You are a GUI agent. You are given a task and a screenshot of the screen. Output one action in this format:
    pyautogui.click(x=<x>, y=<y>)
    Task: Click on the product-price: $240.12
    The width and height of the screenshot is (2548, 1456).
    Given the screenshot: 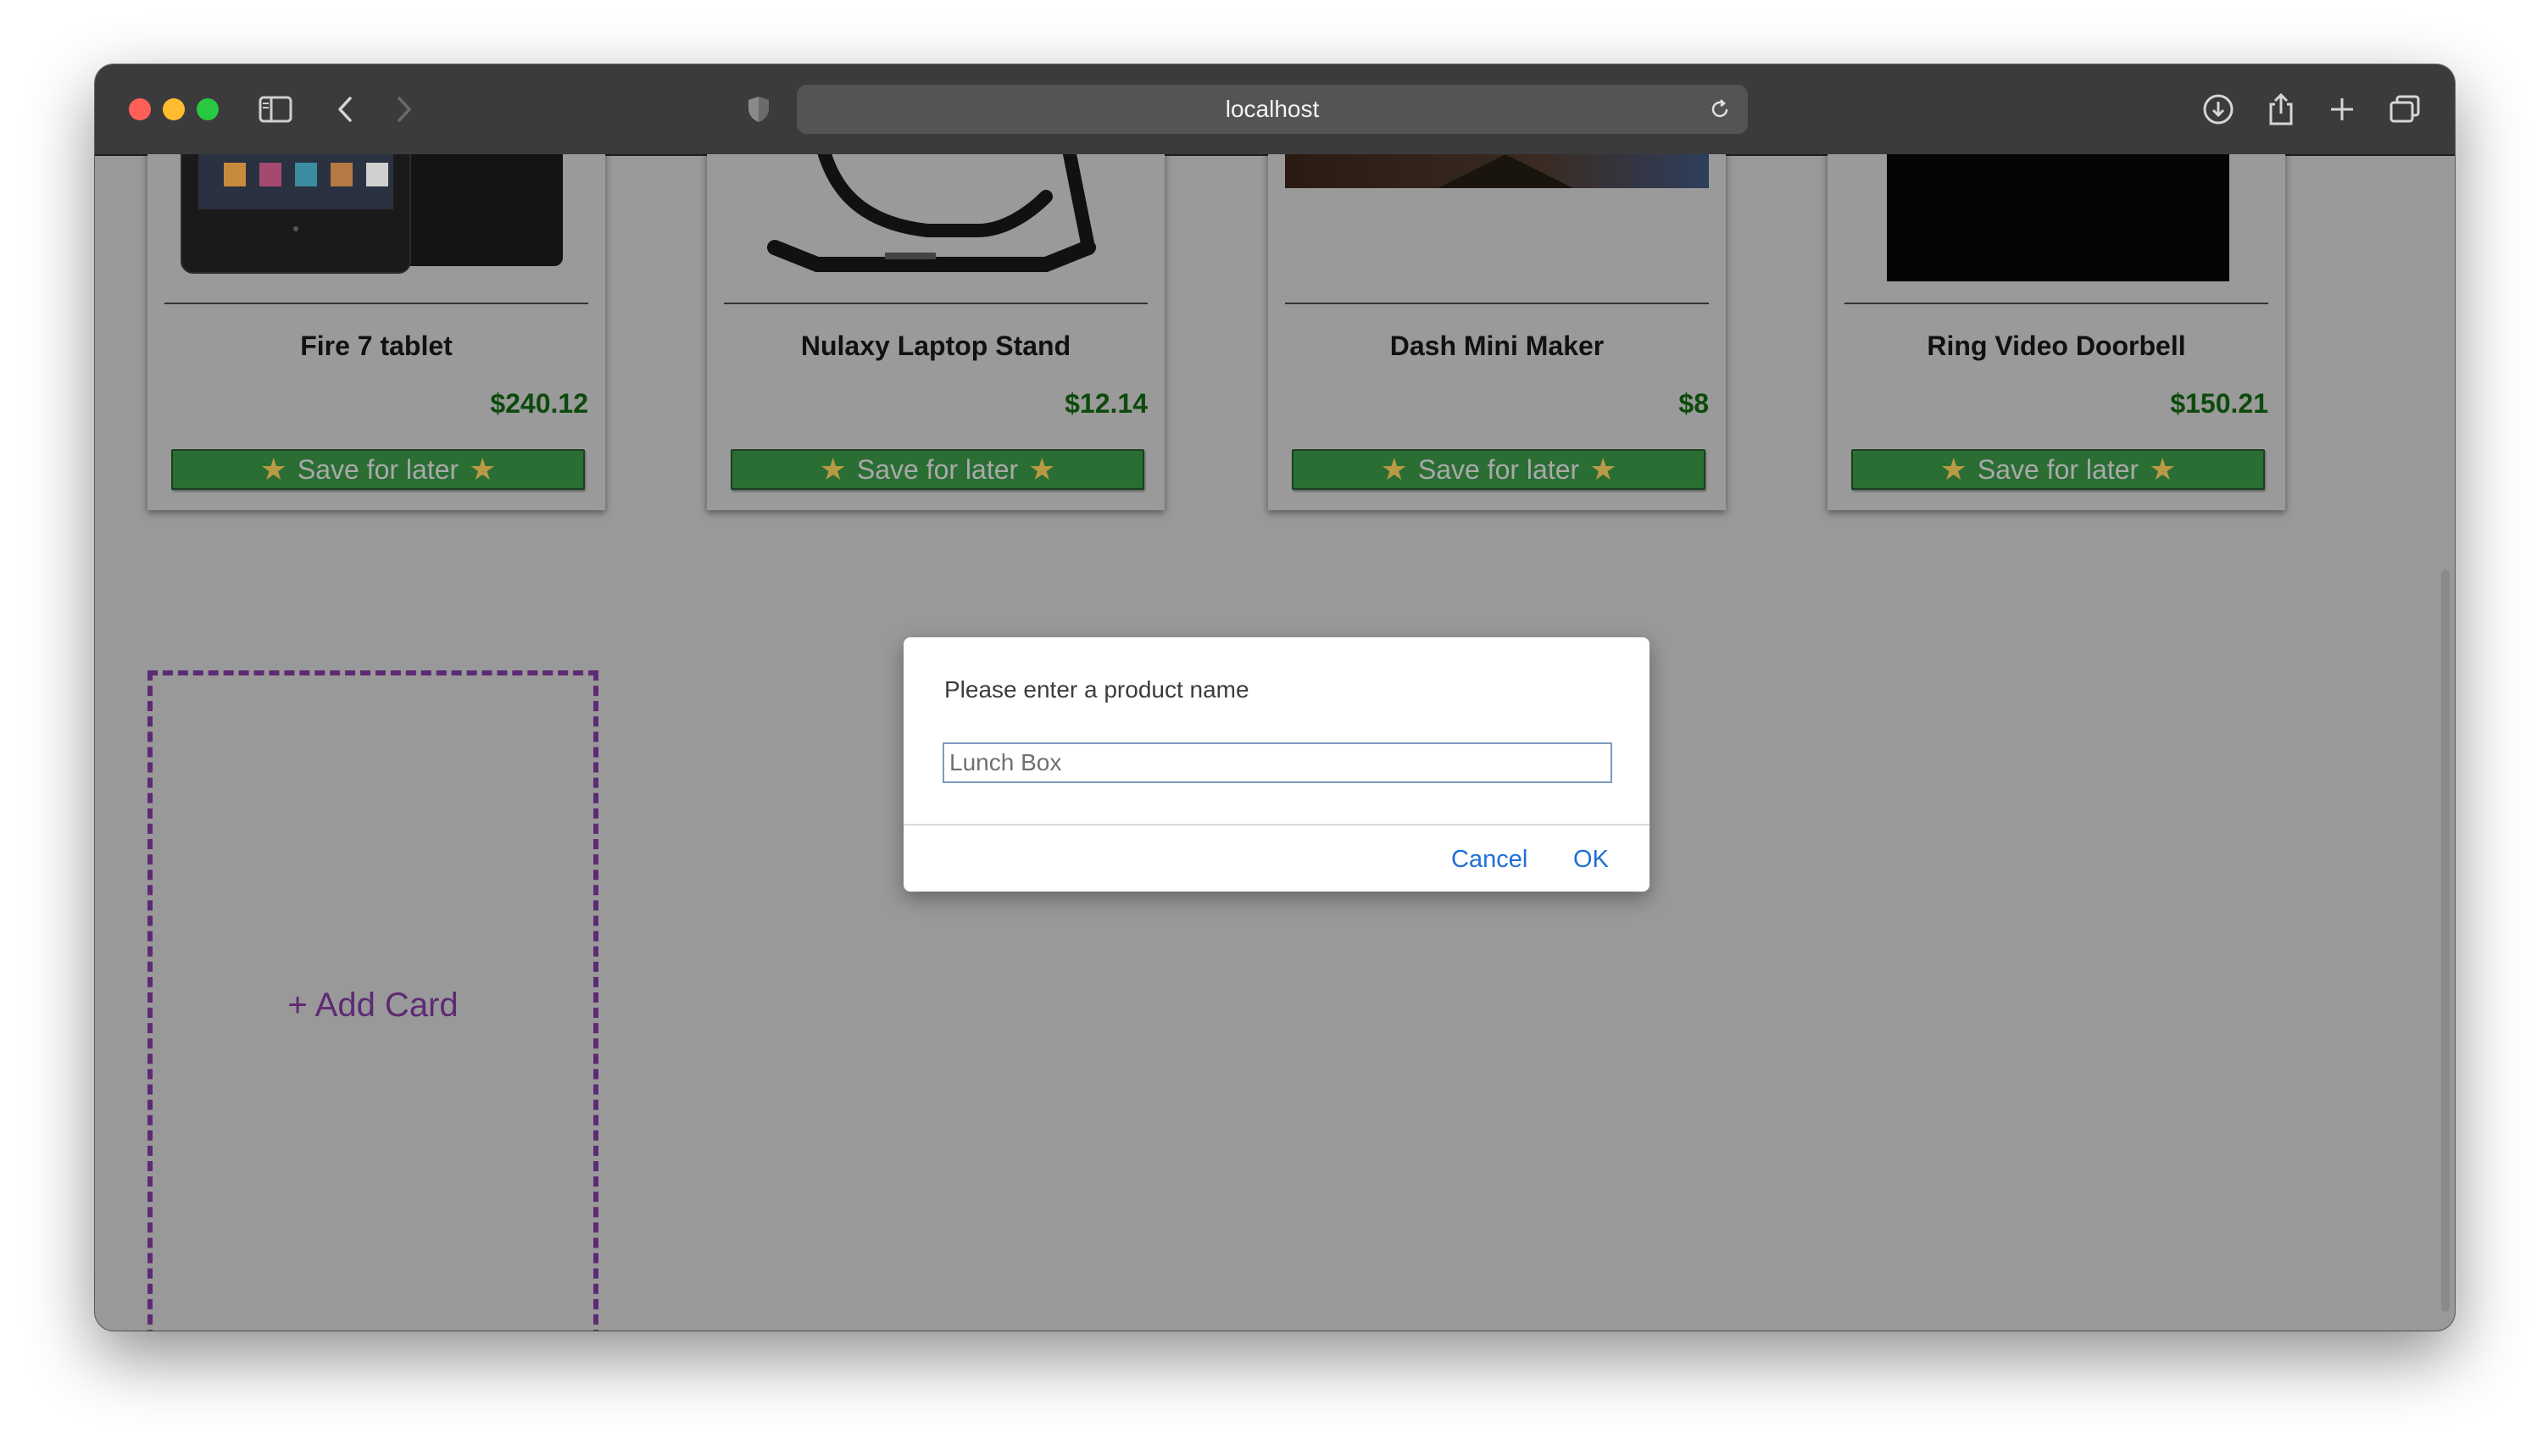 What is the action you would take?
    pyautogui.click(x=539, y=404)
    